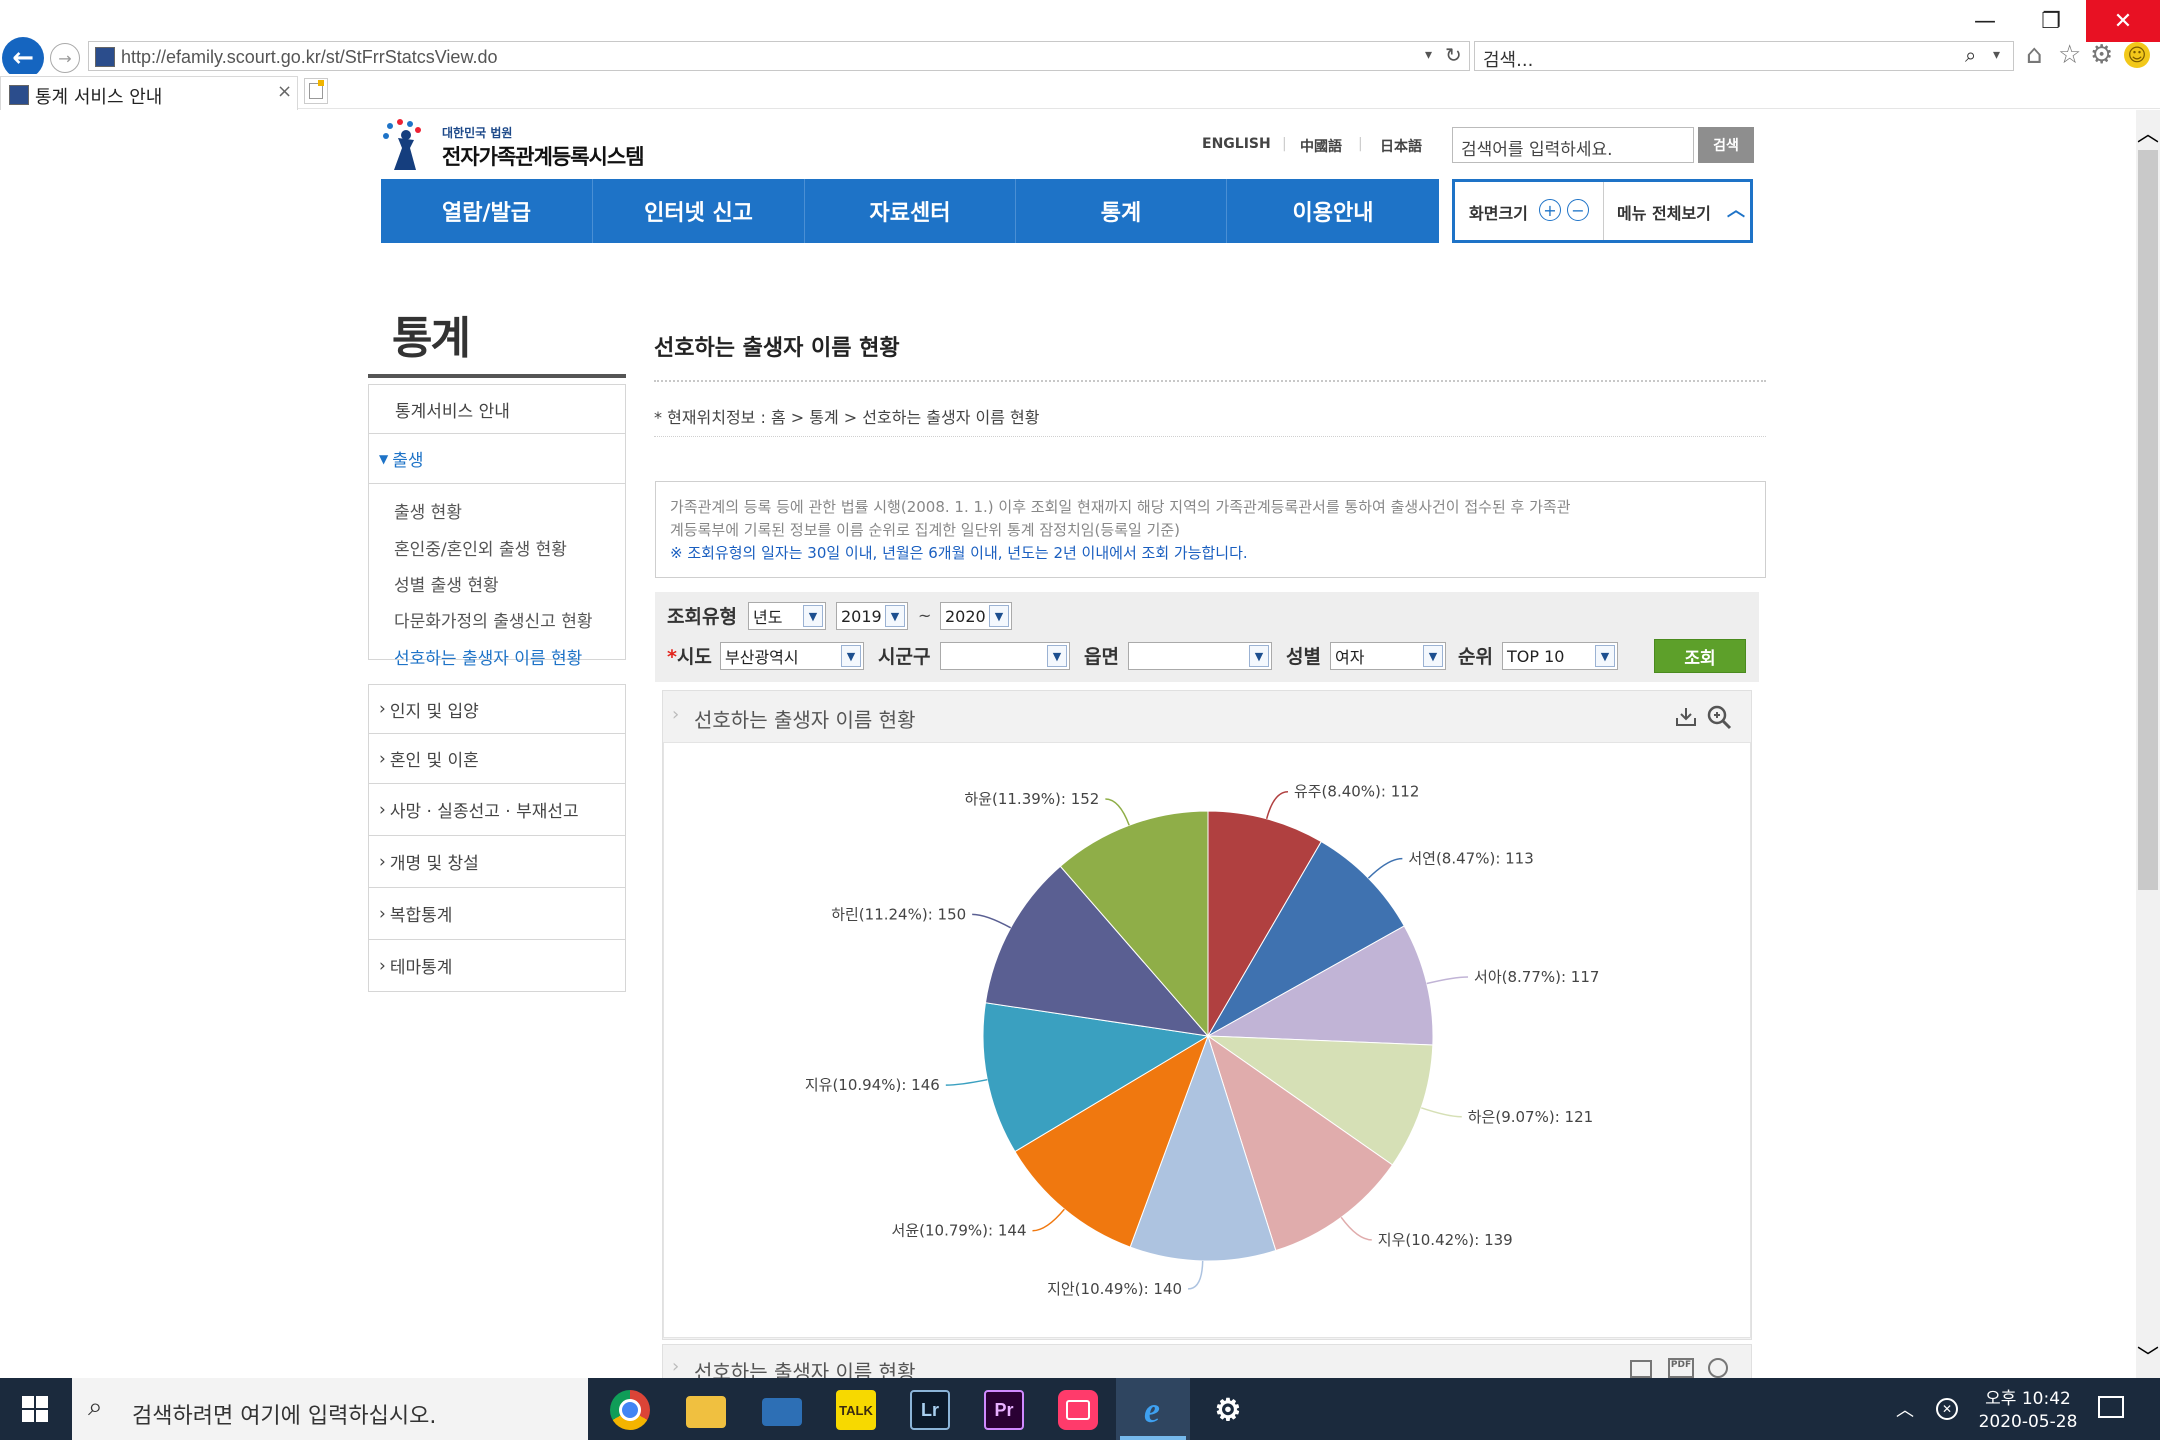  I want to click on sidebar-item-death: › 사망 · 실종선고 · 부재선고, so click(497, 810).